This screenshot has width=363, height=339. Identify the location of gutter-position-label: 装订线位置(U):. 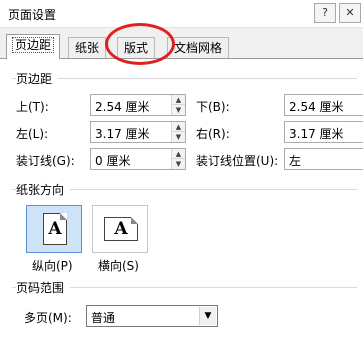
(237, 161).